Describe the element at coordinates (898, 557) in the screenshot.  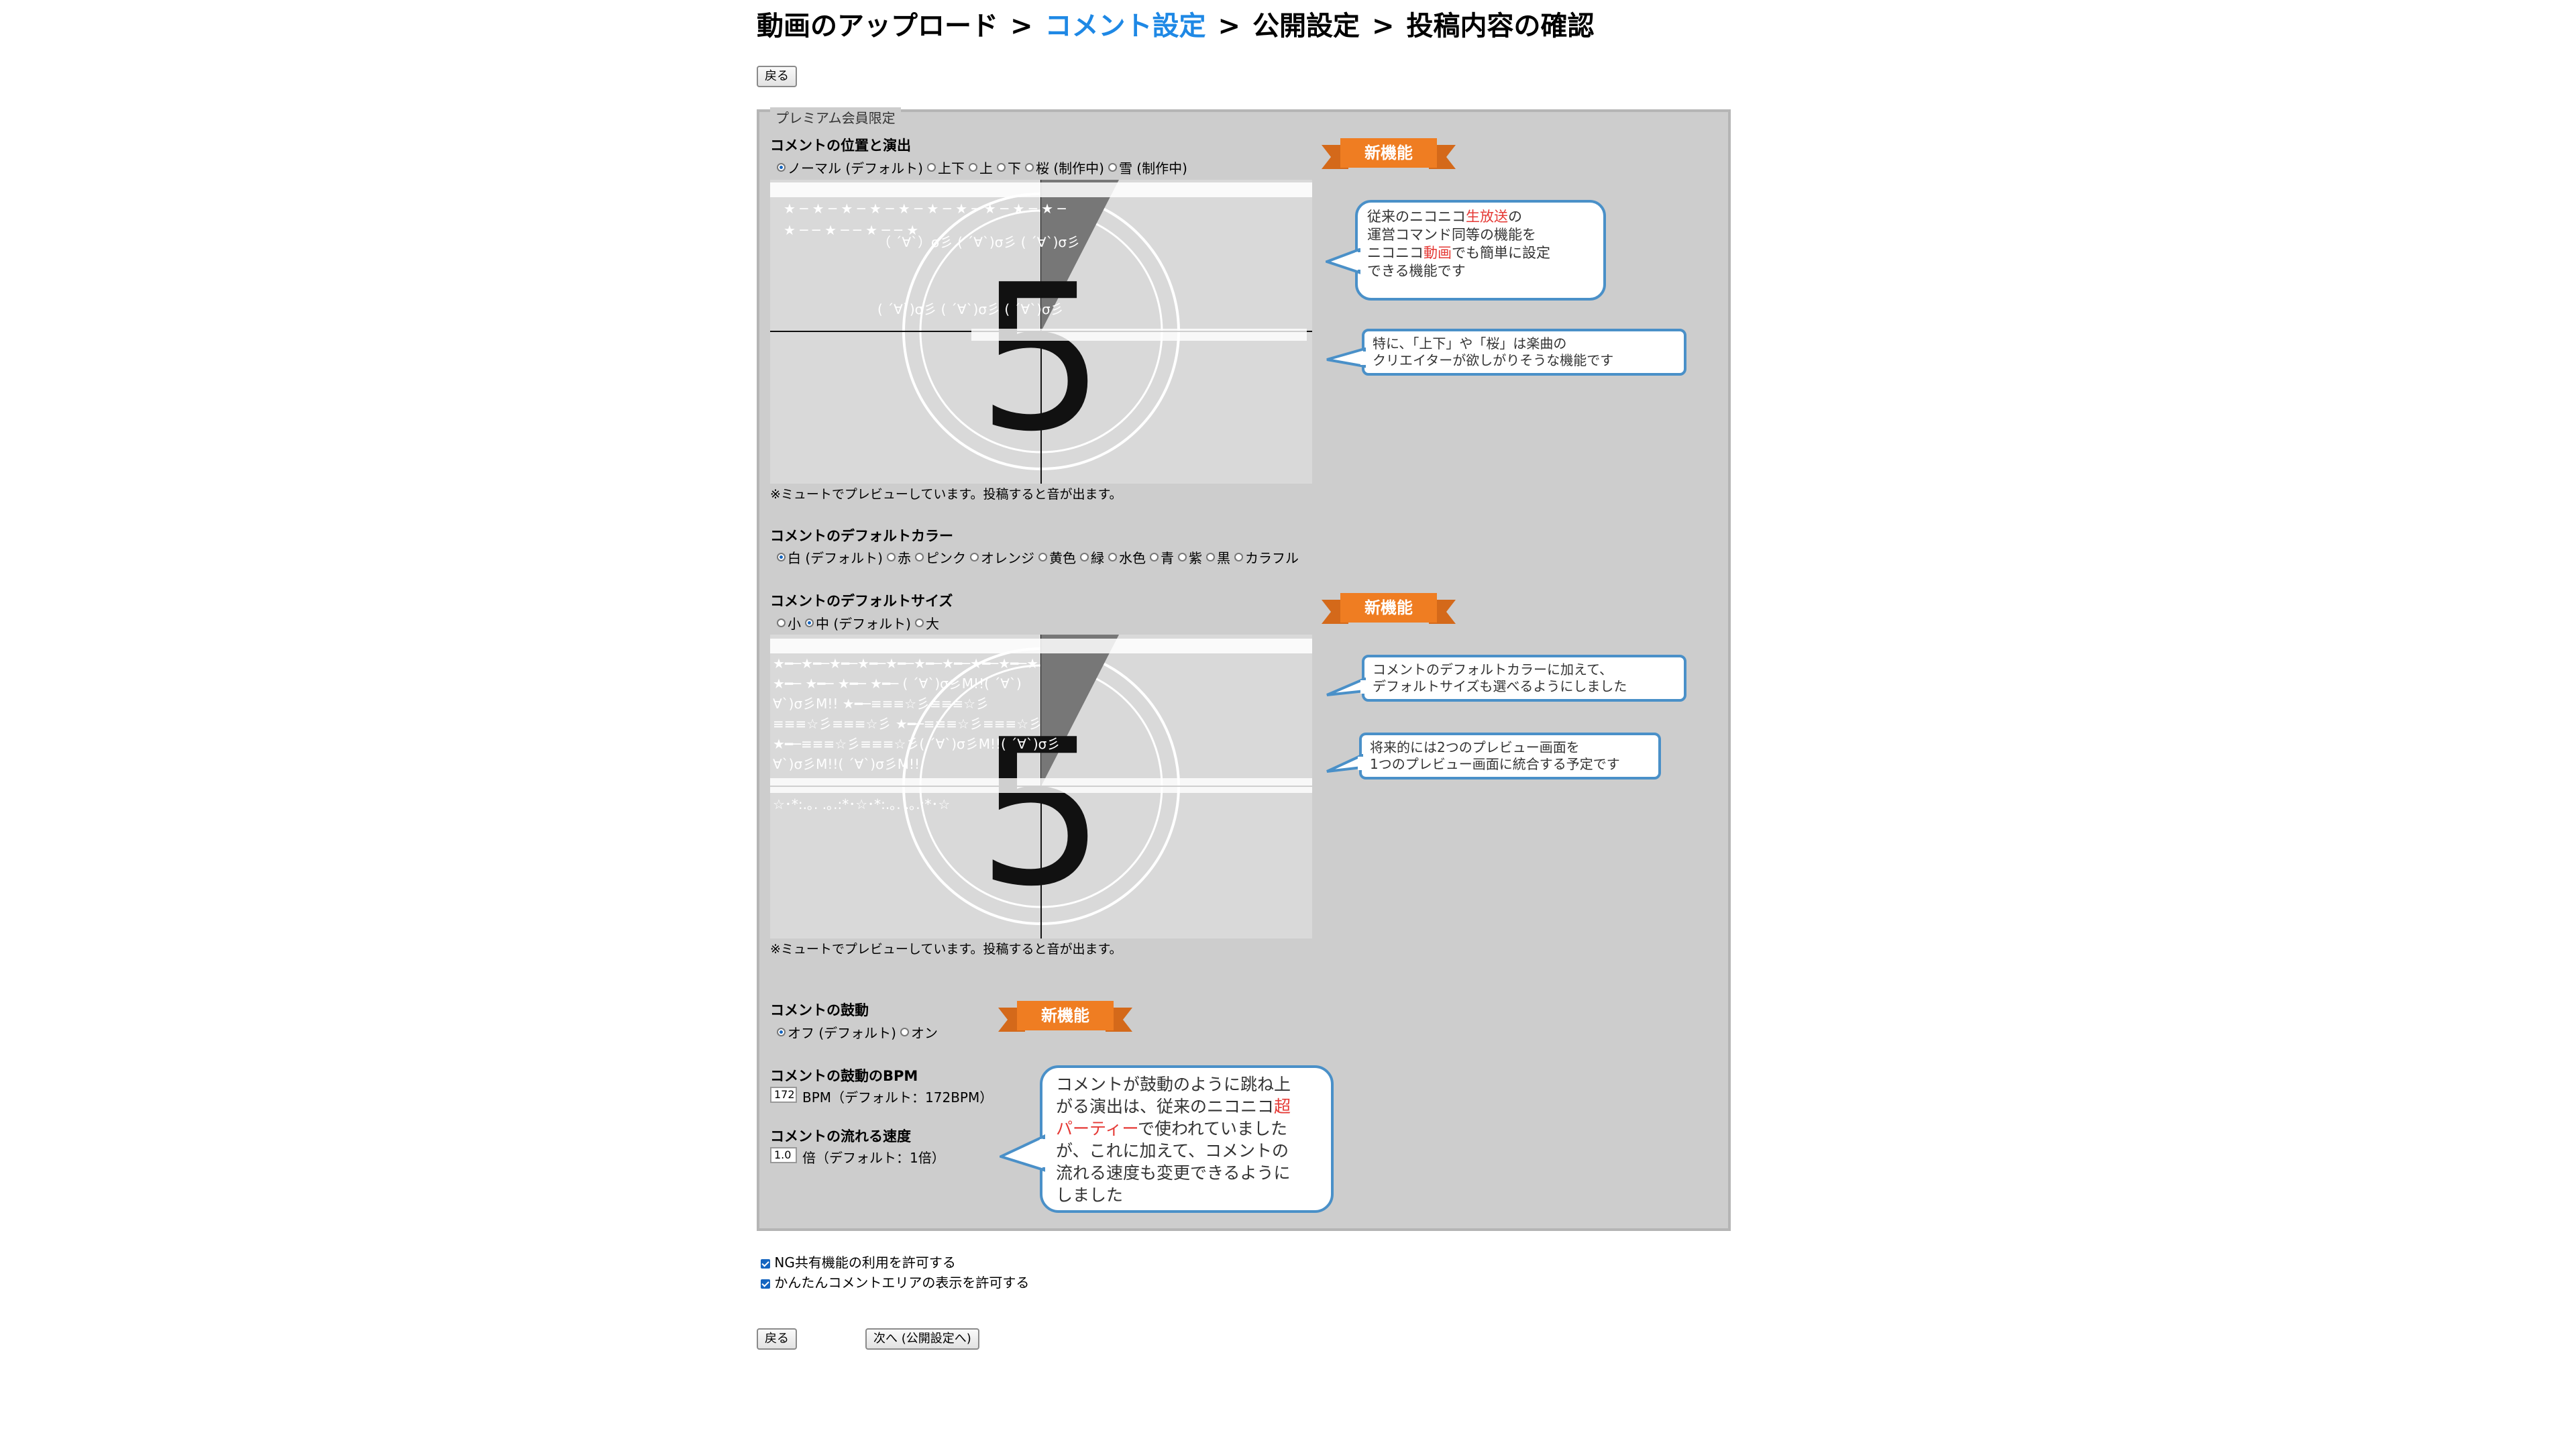
I see `color-option-red: 赤` at that location.